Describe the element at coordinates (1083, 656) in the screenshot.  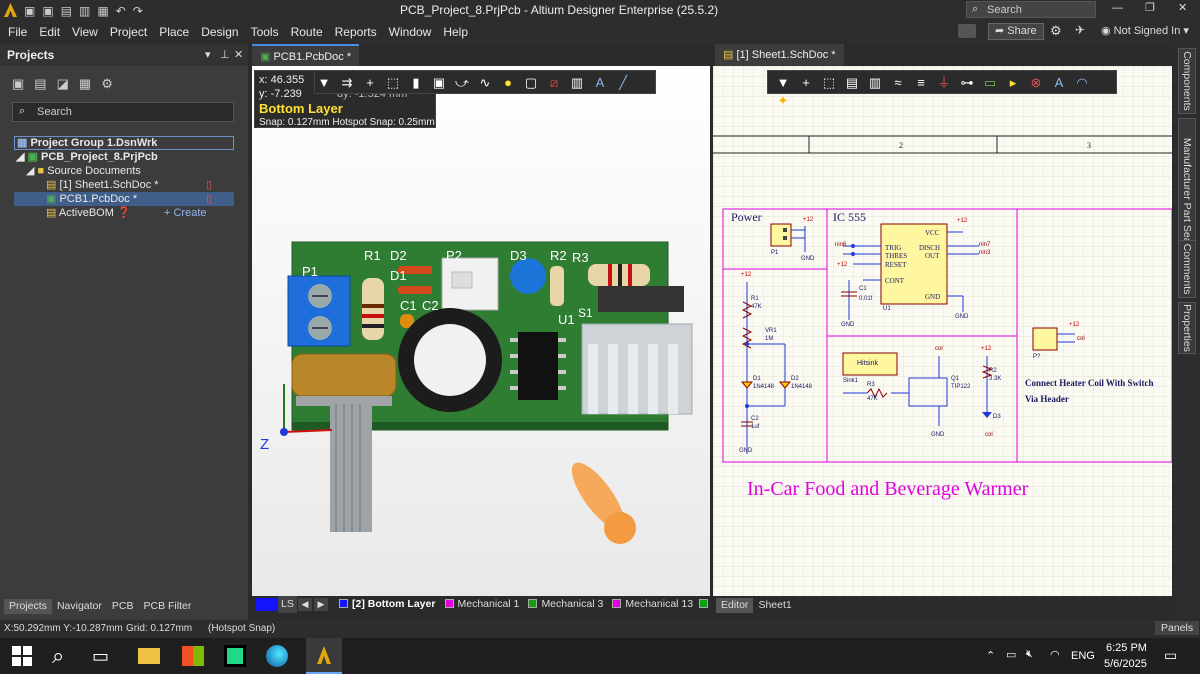
I see `language-indicator: ENG` at that location.